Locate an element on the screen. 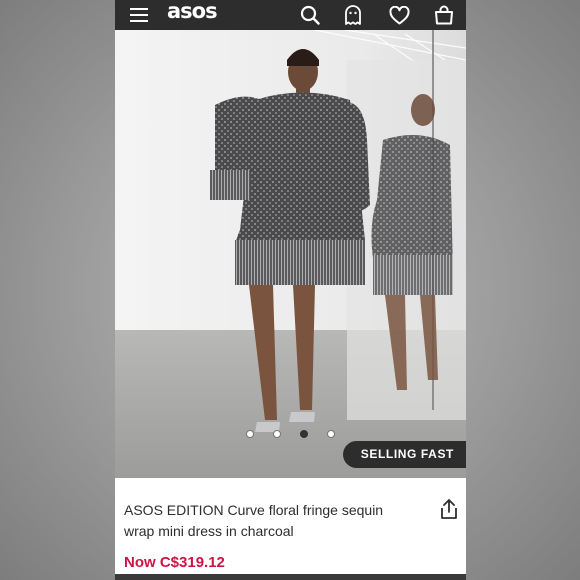 Image resolution: width=580 pixels, height=580 pixels. bottom-edge is located at coordinates (290, 577).